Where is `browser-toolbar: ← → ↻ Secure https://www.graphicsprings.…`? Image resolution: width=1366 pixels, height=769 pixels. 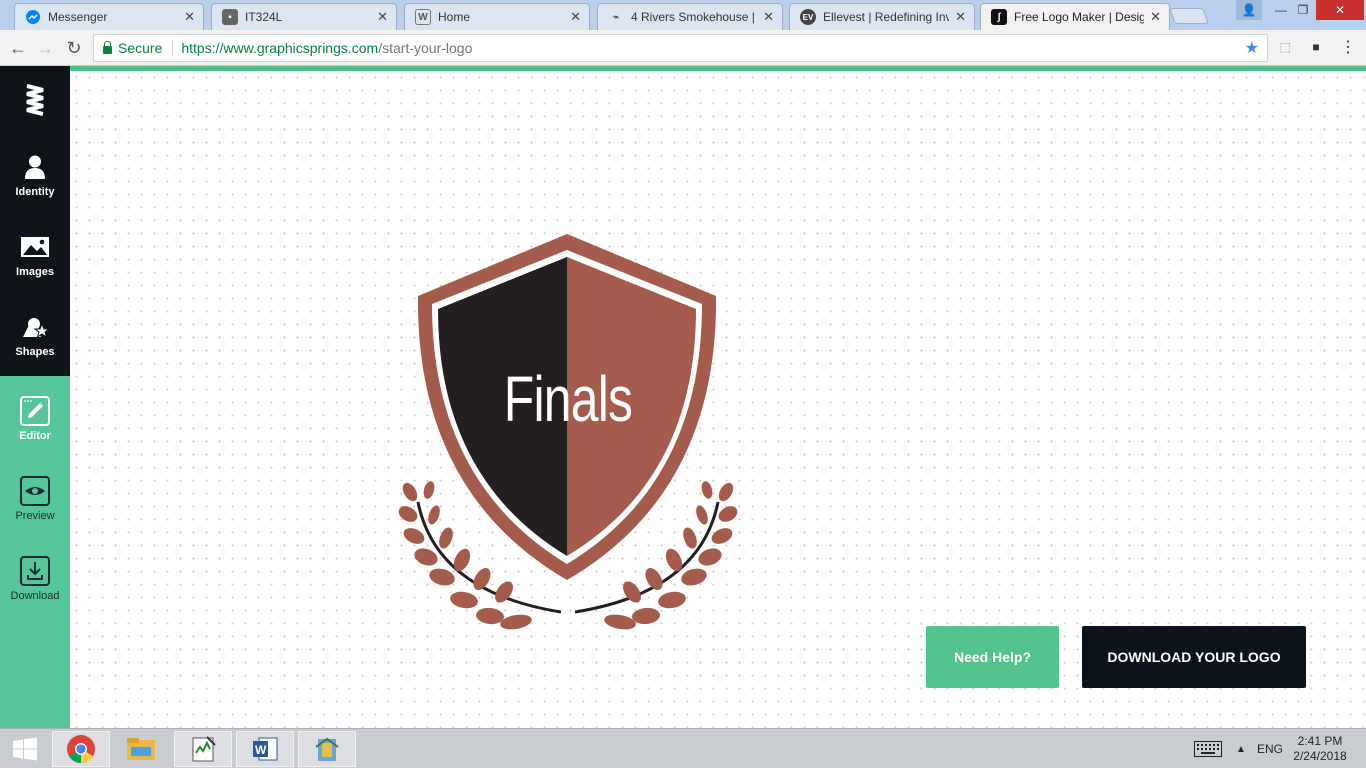
browser-toolbar: ← → ↻ Secure https://www.graphicsprings.… is located at coordinates (683, 48).